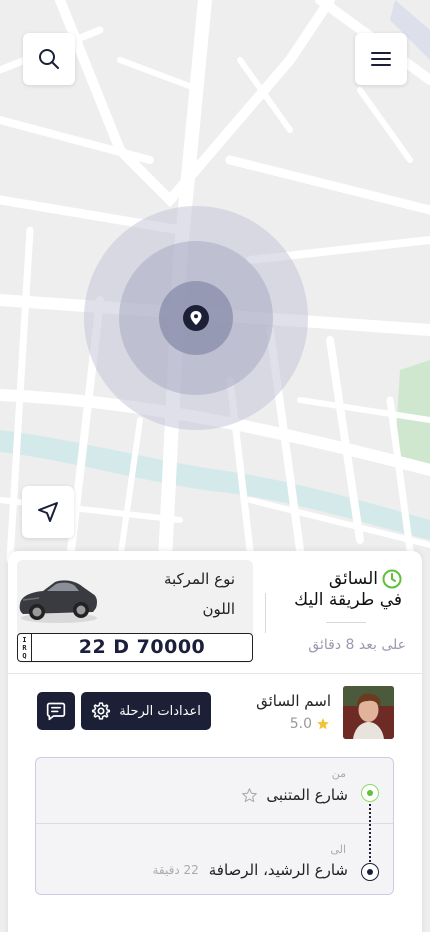 The height and width of the screenshot is (932, 430). I want to click on search-icon, so click(49, 59).